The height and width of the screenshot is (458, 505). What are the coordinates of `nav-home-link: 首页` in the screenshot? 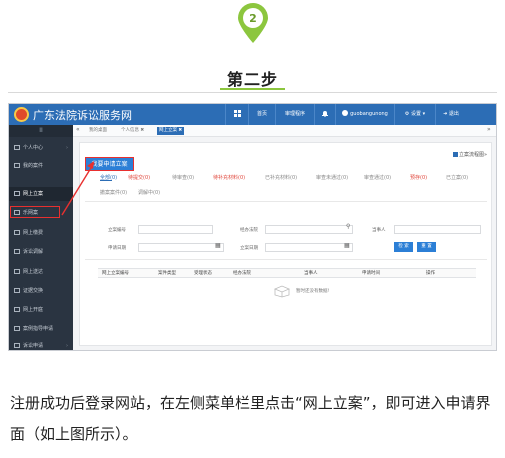 It's located at (262, 114).